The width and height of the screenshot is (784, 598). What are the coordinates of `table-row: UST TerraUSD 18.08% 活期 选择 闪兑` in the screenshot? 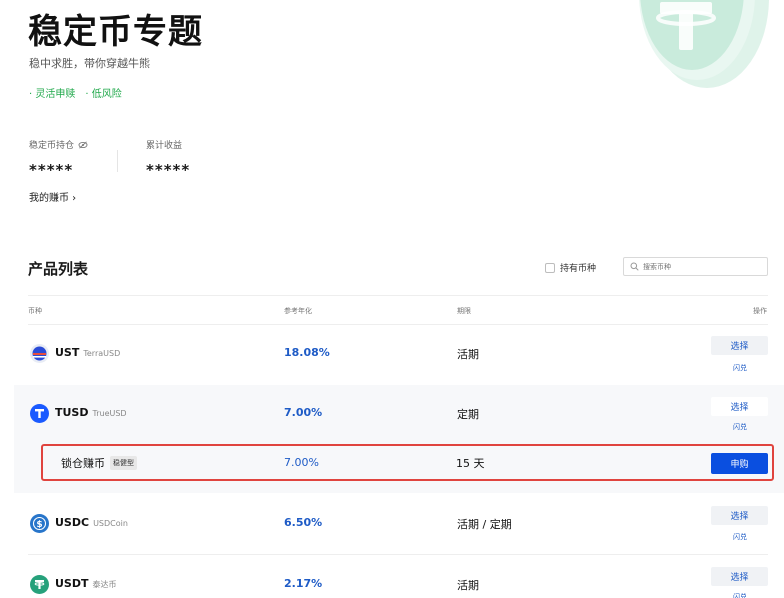 It's located at (399, 355).